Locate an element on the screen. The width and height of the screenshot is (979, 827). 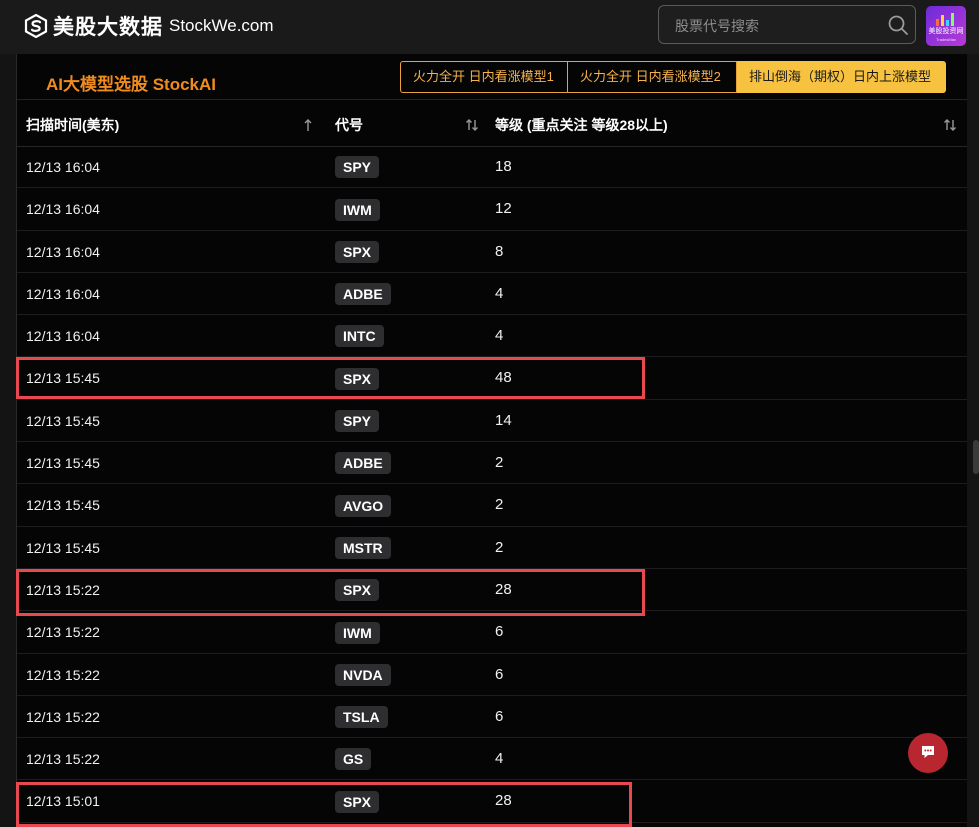
logo-s-icon is located at coordinates (36, 26).